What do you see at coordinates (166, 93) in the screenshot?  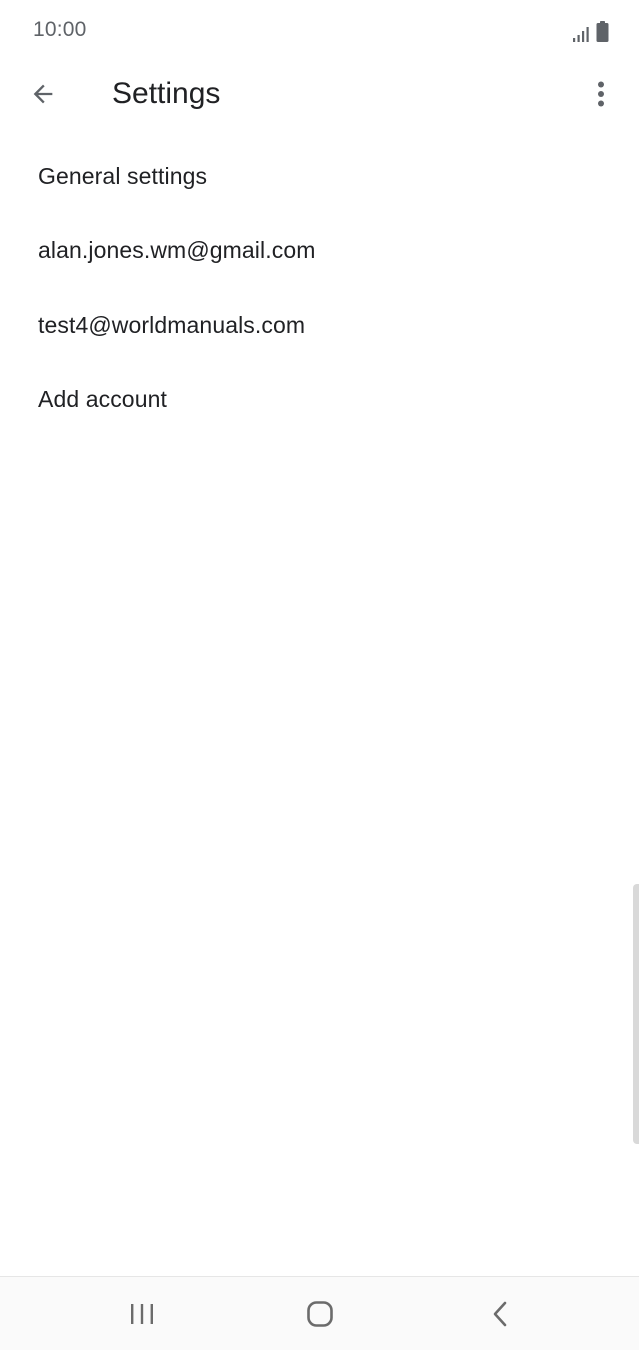 I see `page-title: Settings` at bounding box center [166, 93].